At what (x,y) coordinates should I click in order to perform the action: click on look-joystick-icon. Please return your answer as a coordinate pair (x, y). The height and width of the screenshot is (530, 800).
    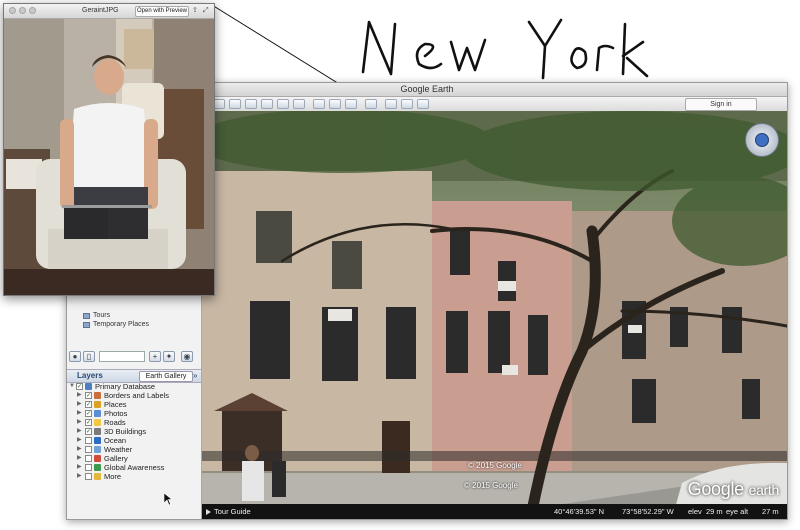
    Looking at the image, I should click on (762, 140).